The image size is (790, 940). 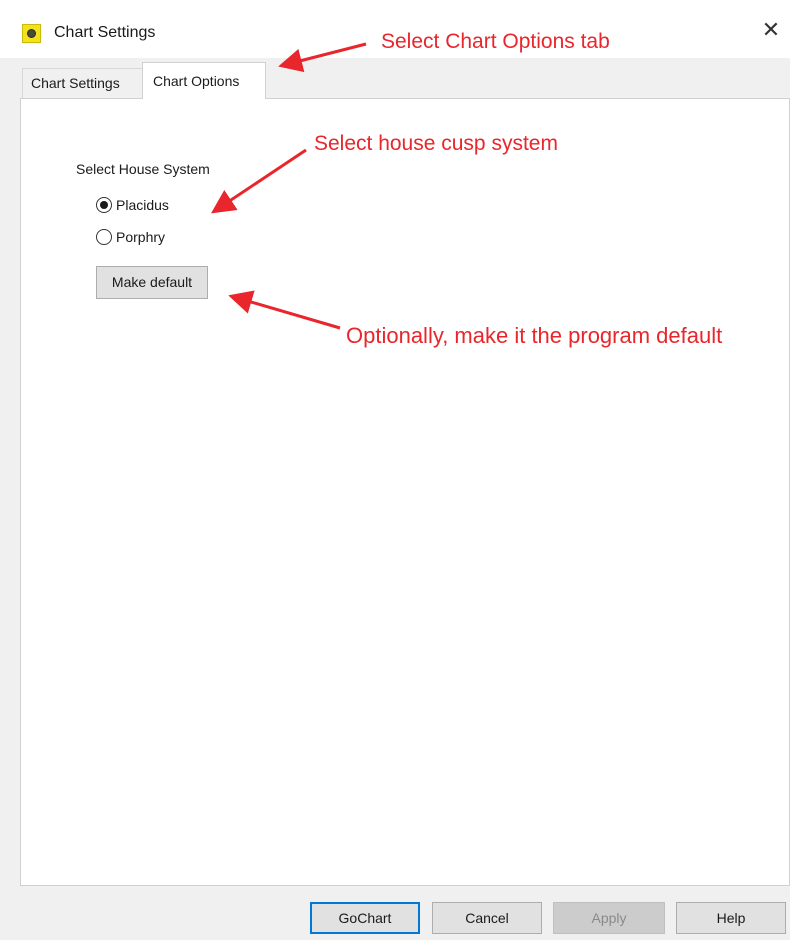 What do you see at coordinates (104, 237) in the screenshot?
I see `radio-button-unchecked` at bounding box center [104, 237].